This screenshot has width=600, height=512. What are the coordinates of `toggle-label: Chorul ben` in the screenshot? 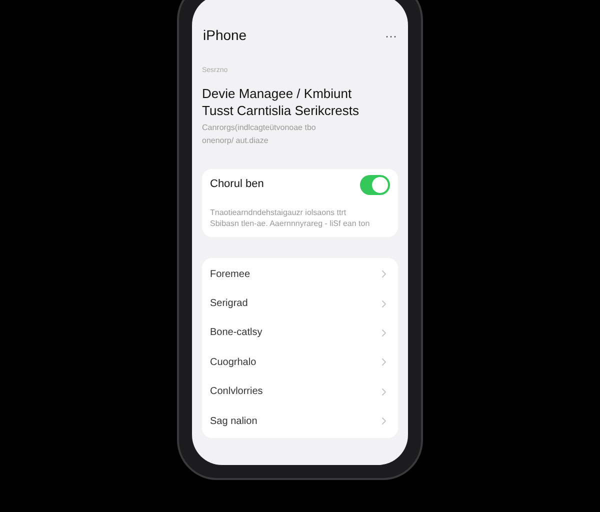 It's located at (237, 184).